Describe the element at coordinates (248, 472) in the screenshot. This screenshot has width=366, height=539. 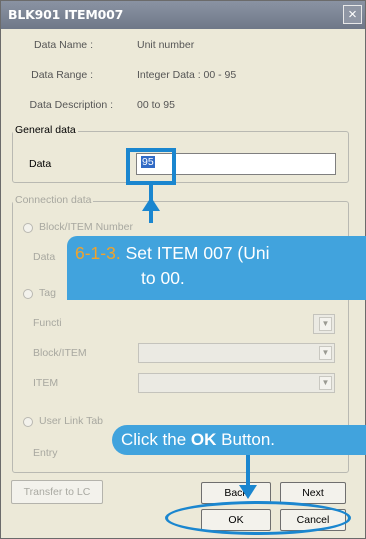
I see `ok-connector-line` at that location.